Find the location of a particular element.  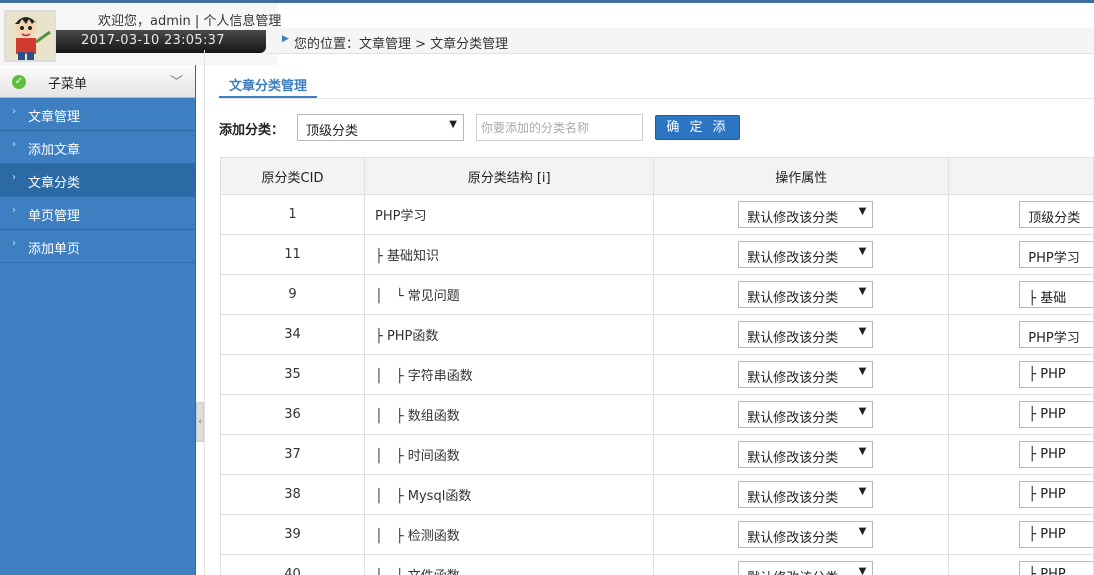

table-row: 35 │ ├ 字符串函数 默认修改该分类 ▼ ├ PHP is located at coordinates (657, 374).